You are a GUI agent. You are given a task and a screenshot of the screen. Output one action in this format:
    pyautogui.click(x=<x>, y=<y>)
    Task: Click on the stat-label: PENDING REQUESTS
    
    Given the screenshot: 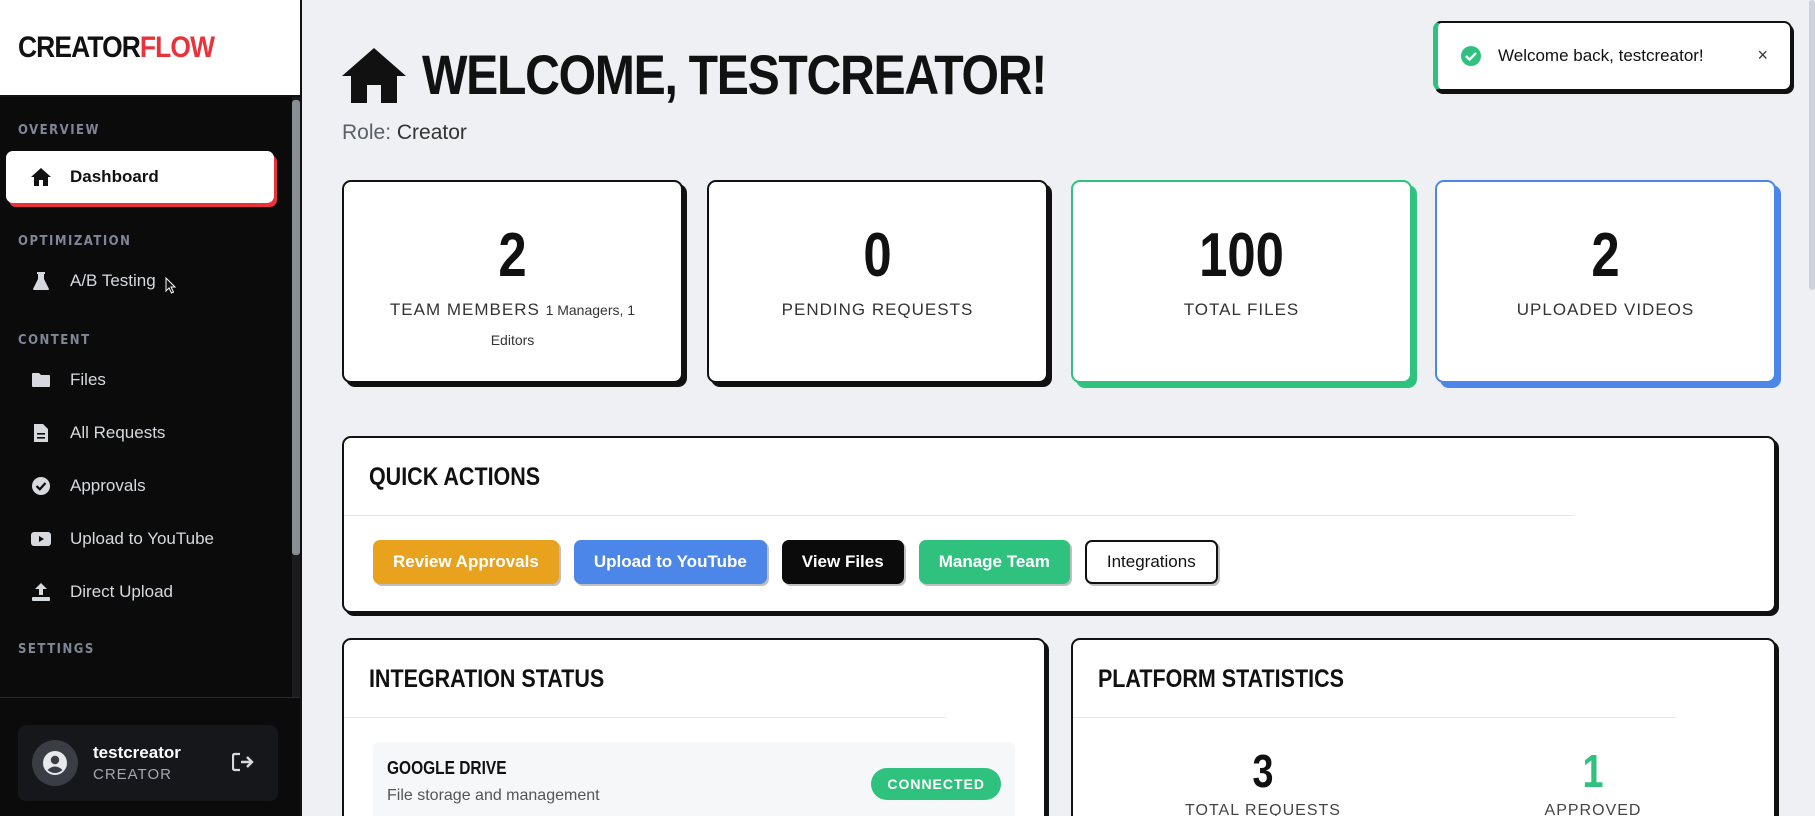 What is the action you would take?
    pyautogui.click(x=877, y=309)
    